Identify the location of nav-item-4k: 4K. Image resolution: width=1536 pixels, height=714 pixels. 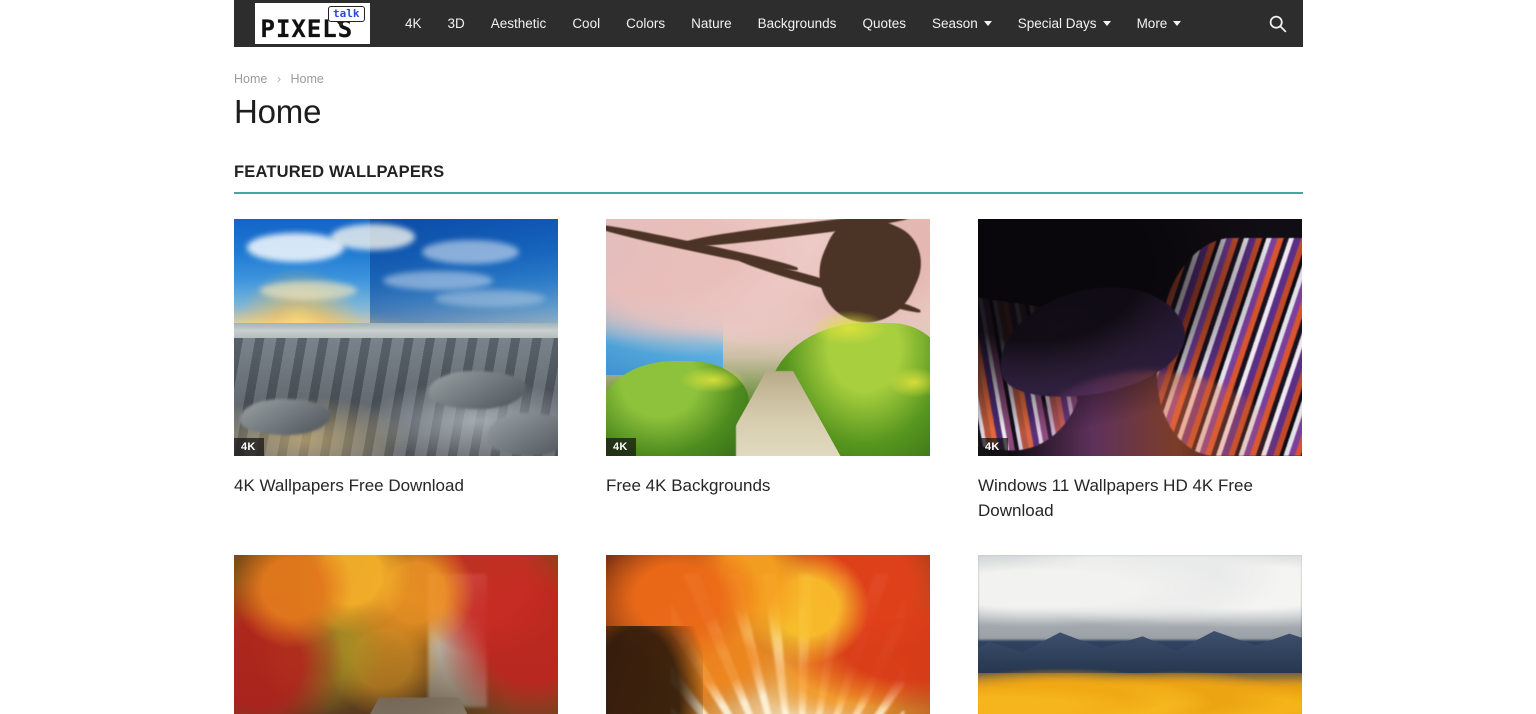
(413, 23).